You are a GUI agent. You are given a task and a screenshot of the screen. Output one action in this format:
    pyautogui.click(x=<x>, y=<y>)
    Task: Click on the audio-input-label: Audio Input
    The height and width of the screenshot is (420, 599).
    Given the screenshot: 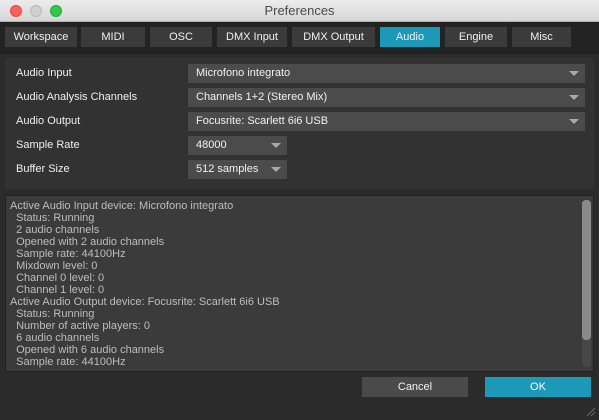 What is the action you would take?
    pyautogui.click(x=44, y=73)
    